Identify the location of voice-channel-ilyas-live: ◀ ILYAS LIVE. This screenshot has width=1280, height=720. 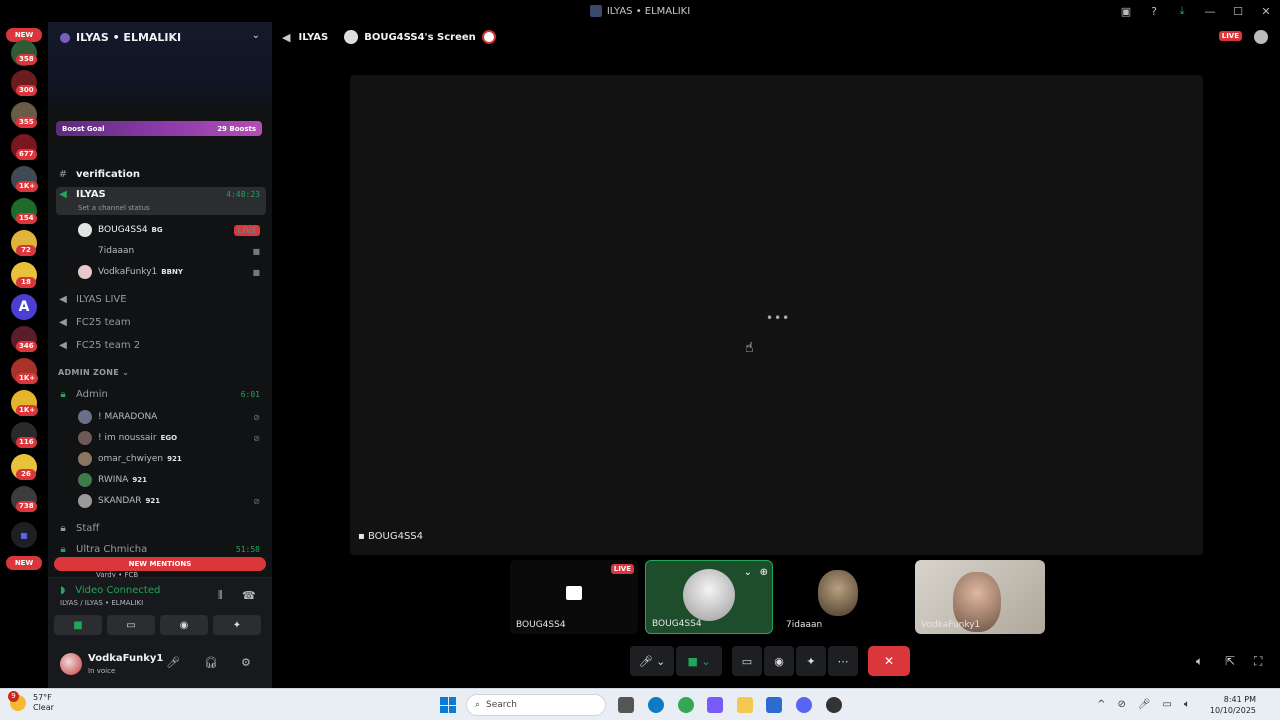
(161, 299).